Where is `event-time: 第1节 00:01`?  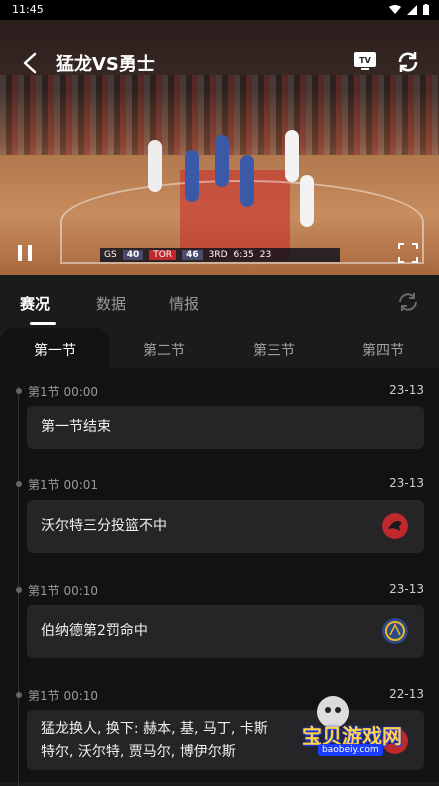
event-time: 第1节 00:01 is located at coordinates (63, 485).